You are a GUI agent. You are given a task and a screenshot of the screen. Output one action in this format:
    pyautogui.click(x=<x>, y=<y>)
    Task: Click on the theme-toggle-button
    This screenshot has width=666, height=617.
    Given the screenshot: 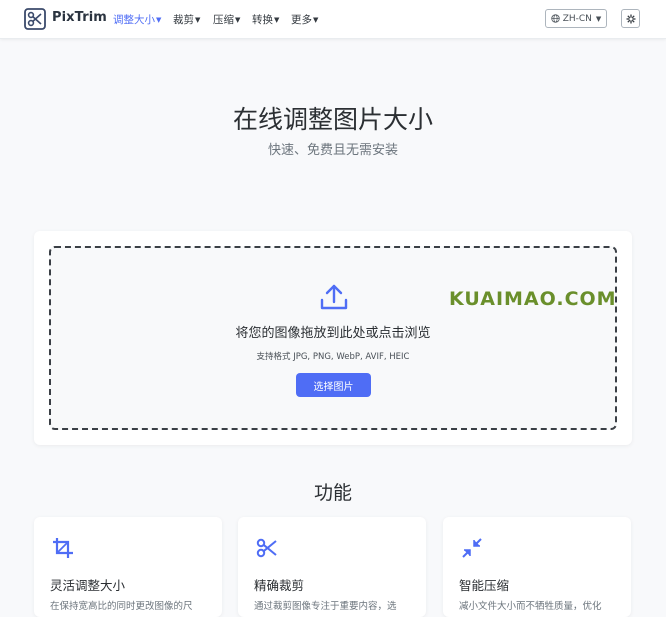 What is the action you would take?
    pyautogui.click(x=630, y=18)
    